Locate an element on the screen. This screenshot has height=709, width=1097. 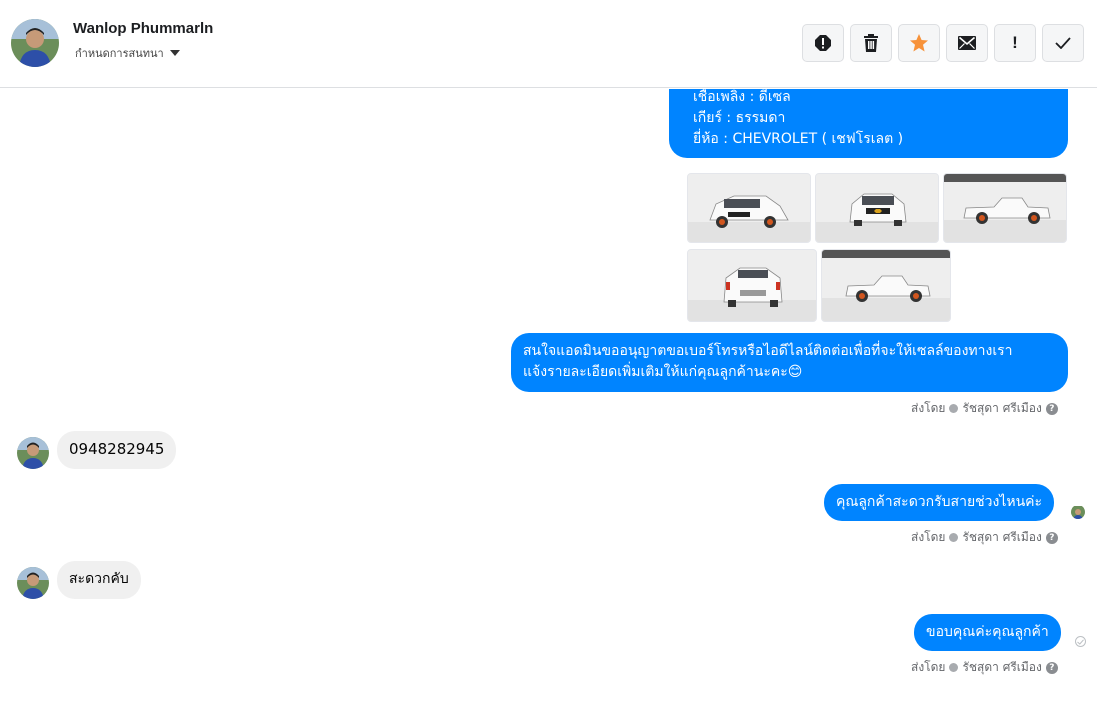
follow-up-button: ! is located at coordinates (1015, 43).